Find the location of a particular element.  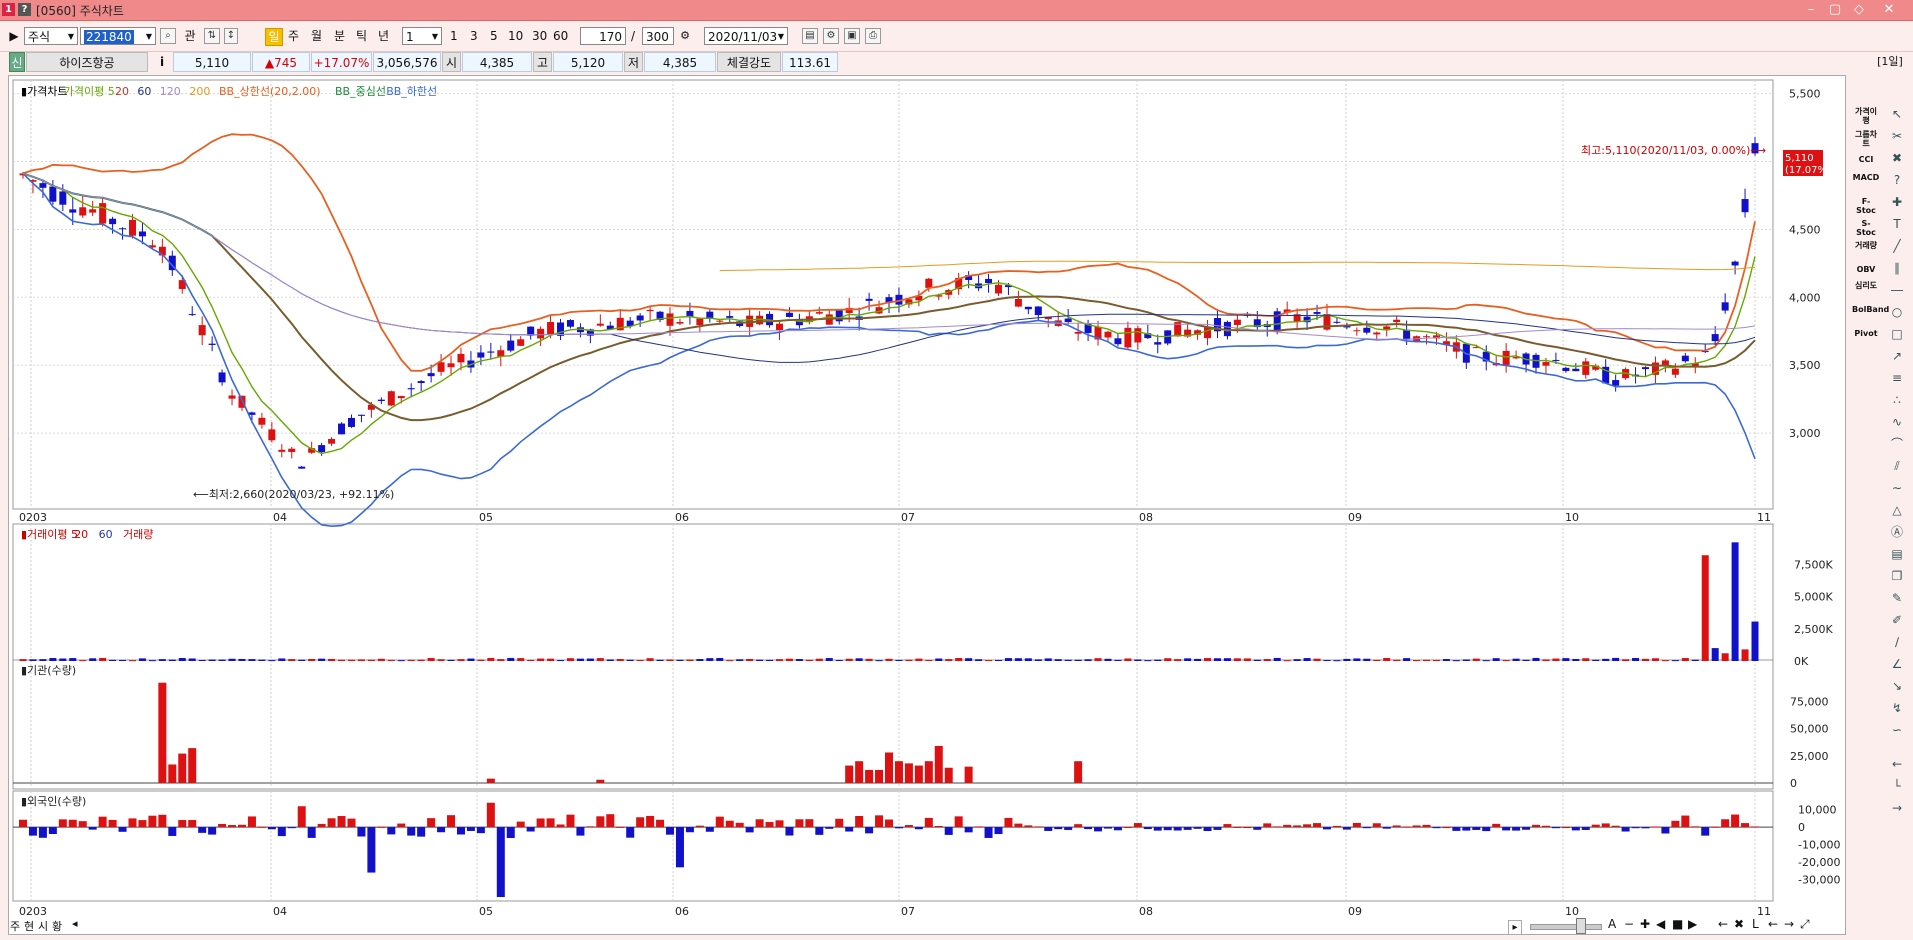

next-icon: ▶ is located at coordinates (1692, 924).